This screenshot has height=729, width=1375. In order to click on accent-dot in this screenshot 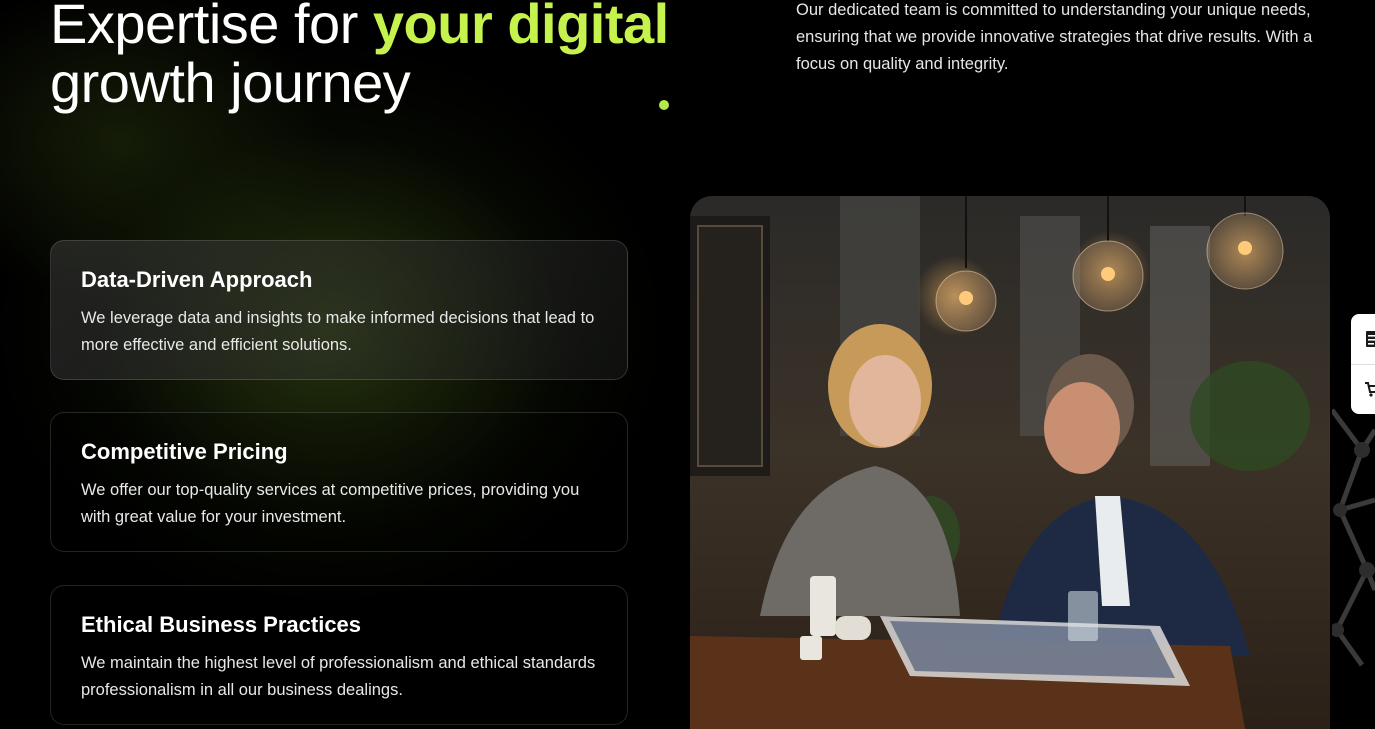, I will do `click(664, 105)`.